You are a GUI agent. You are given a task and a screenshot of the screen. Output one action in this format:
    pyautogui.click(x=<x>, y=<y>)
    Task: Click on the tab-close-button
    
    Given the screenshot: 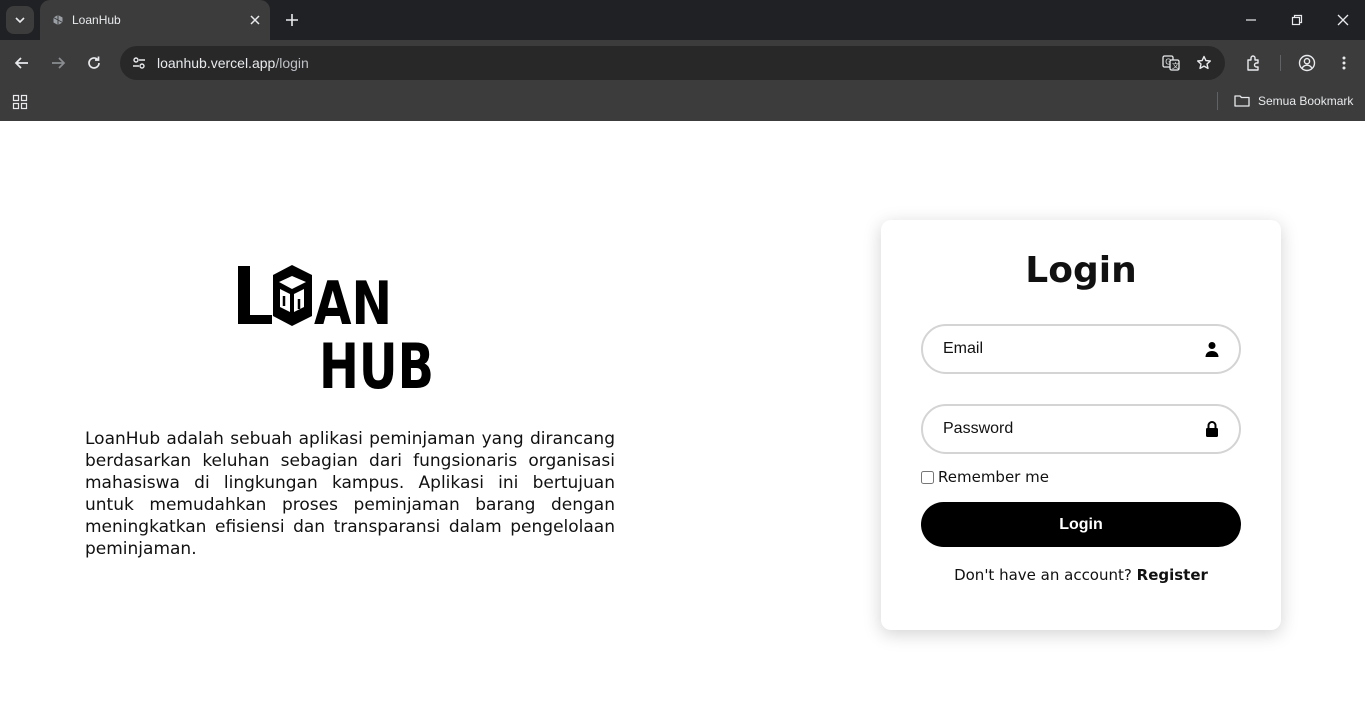 What is the action you would take?
    pyautogui.click(x=255, y=20)
    